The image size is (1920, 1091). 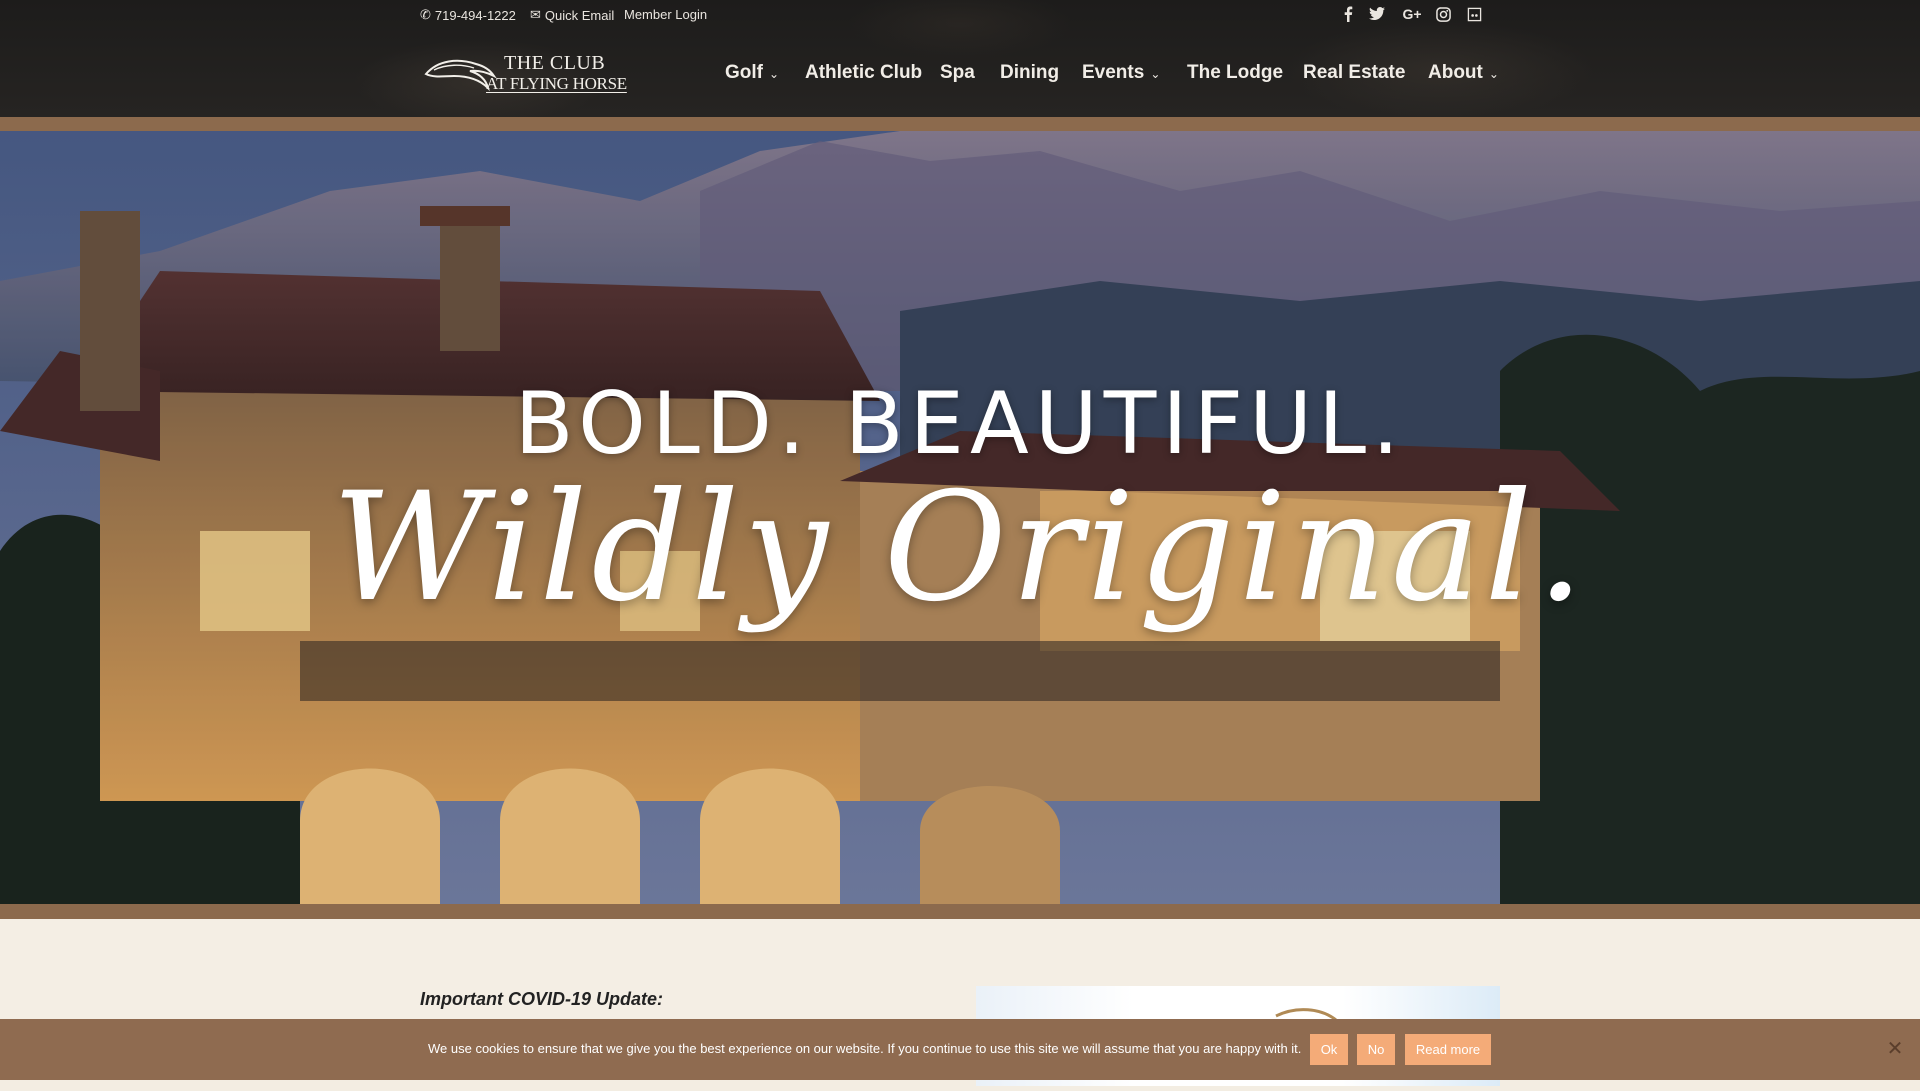 I want to click on nav-label: Spa, so click(x=957, y=72).